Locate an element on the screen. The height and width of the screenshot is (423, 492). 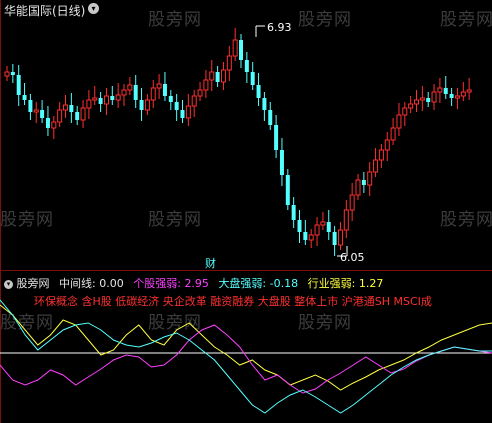
high-price-label: 6.93 is located at coordinates (279, 27).